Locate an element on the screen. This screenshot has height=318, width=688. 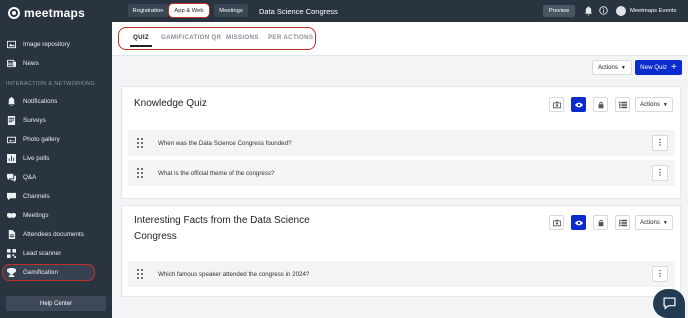
event-title: Data Science Congress is located at coordinates (298, 11).